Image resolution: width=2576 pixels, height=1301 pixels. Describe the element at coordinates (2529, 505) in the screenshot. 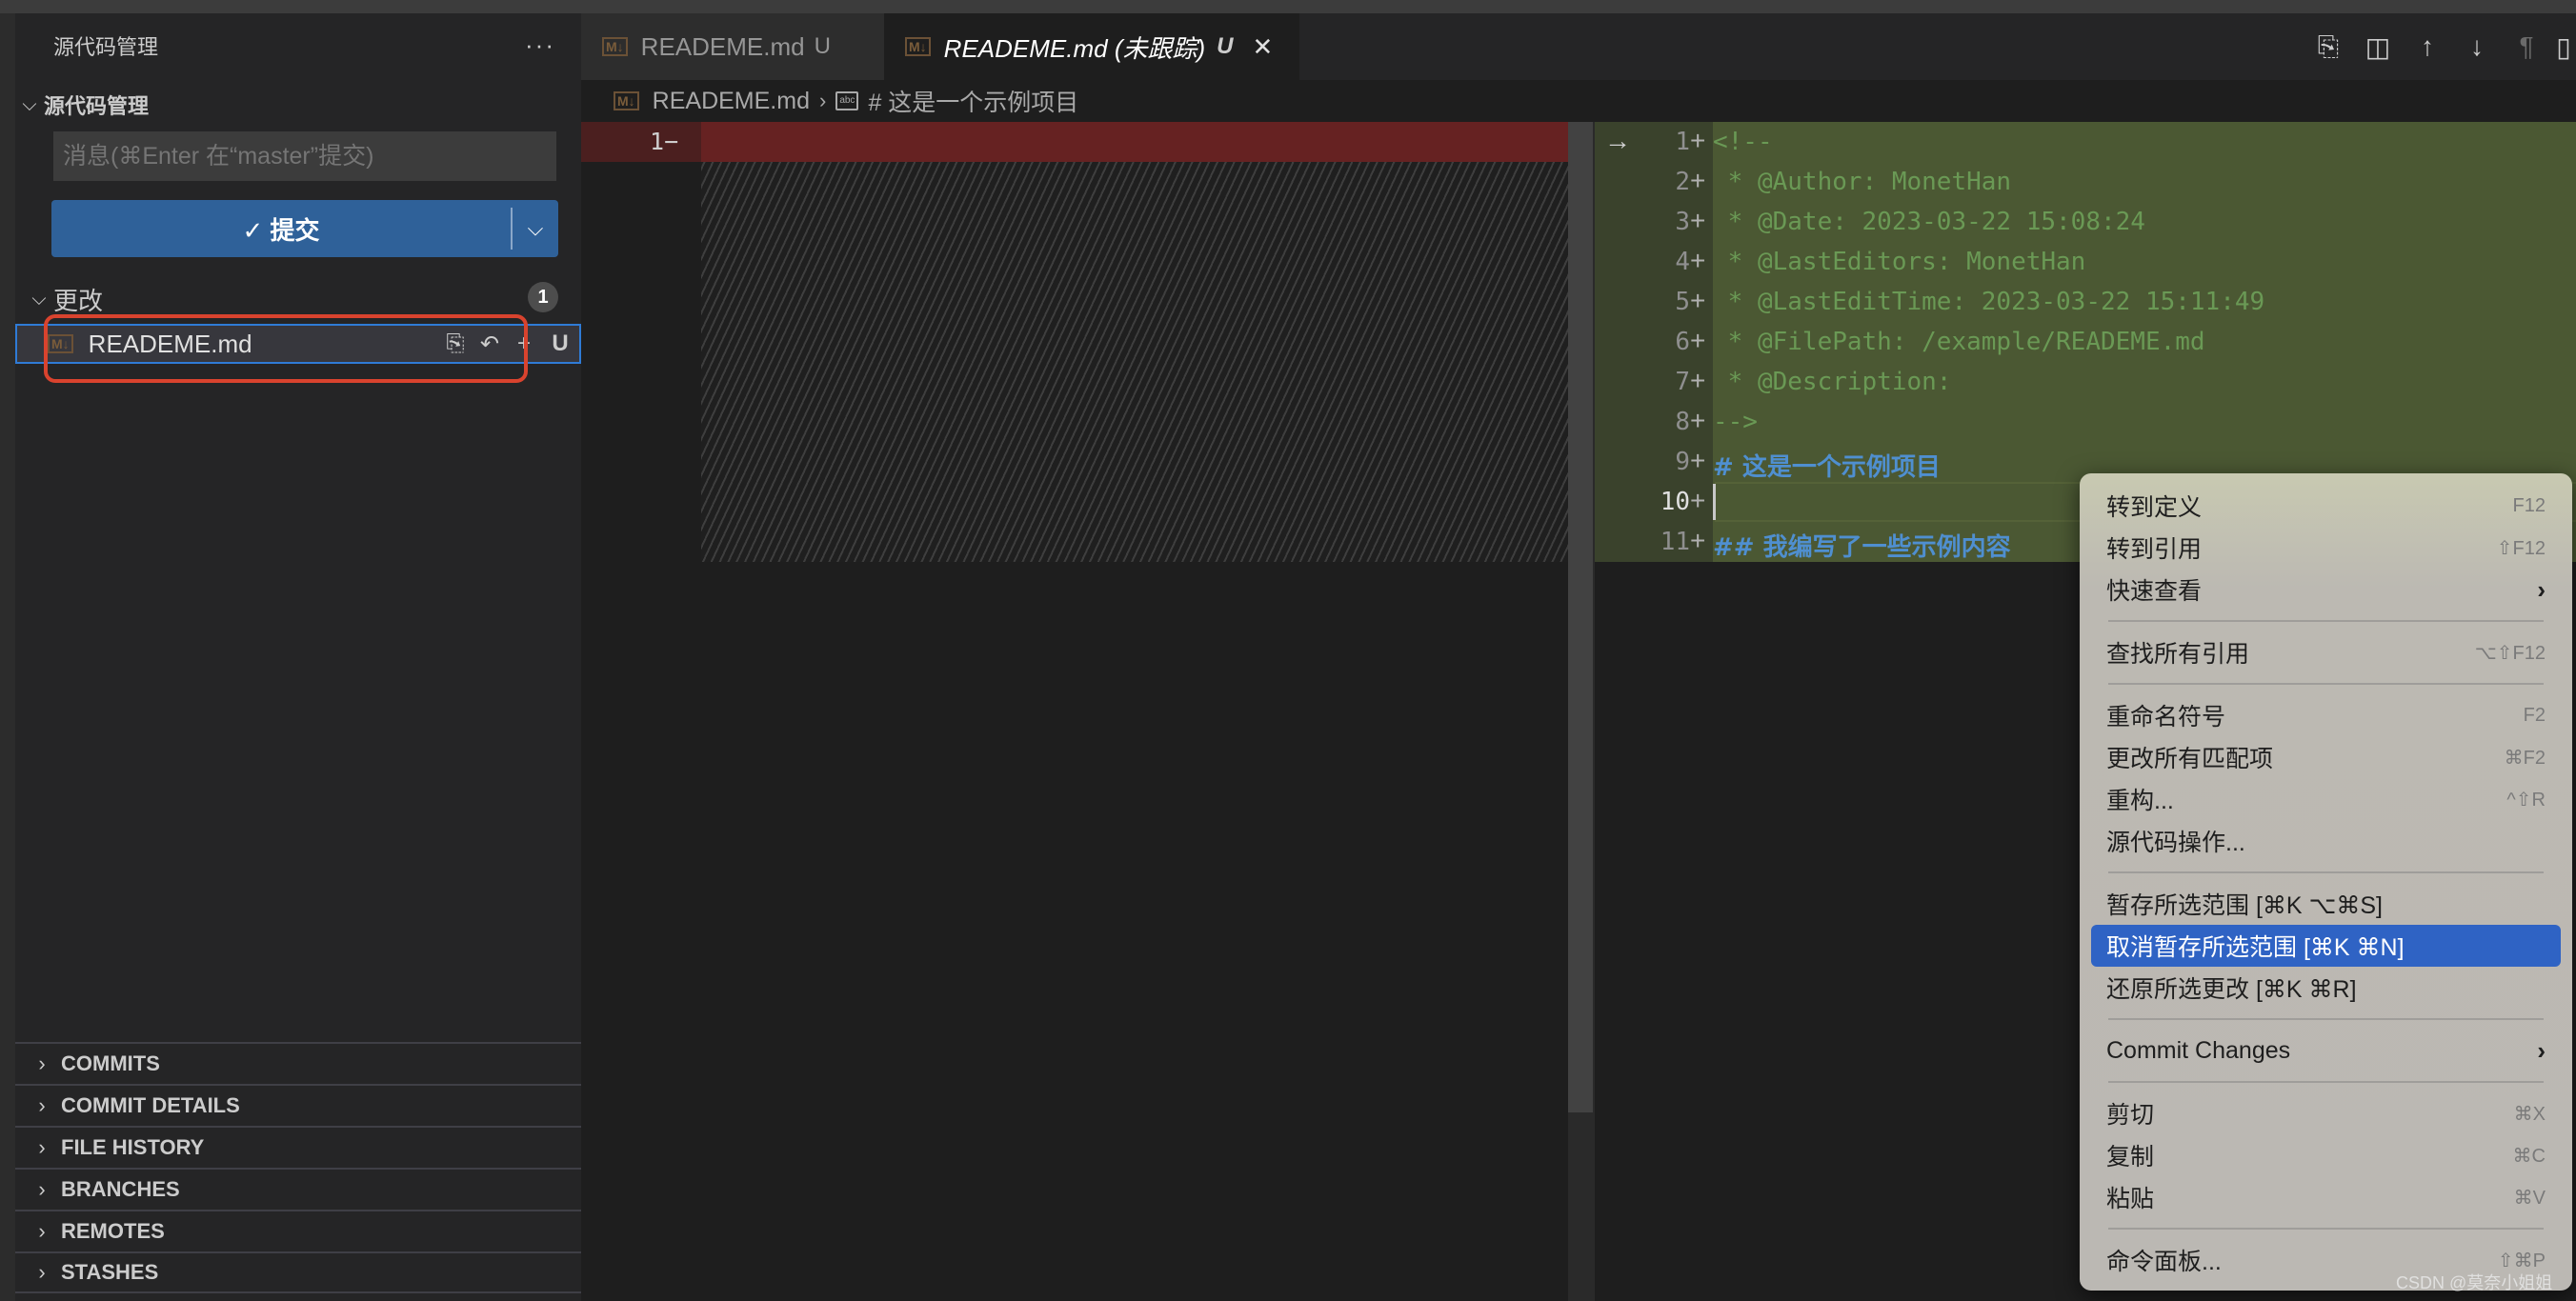

I see `menu-item-shortcut: F12` at that location.